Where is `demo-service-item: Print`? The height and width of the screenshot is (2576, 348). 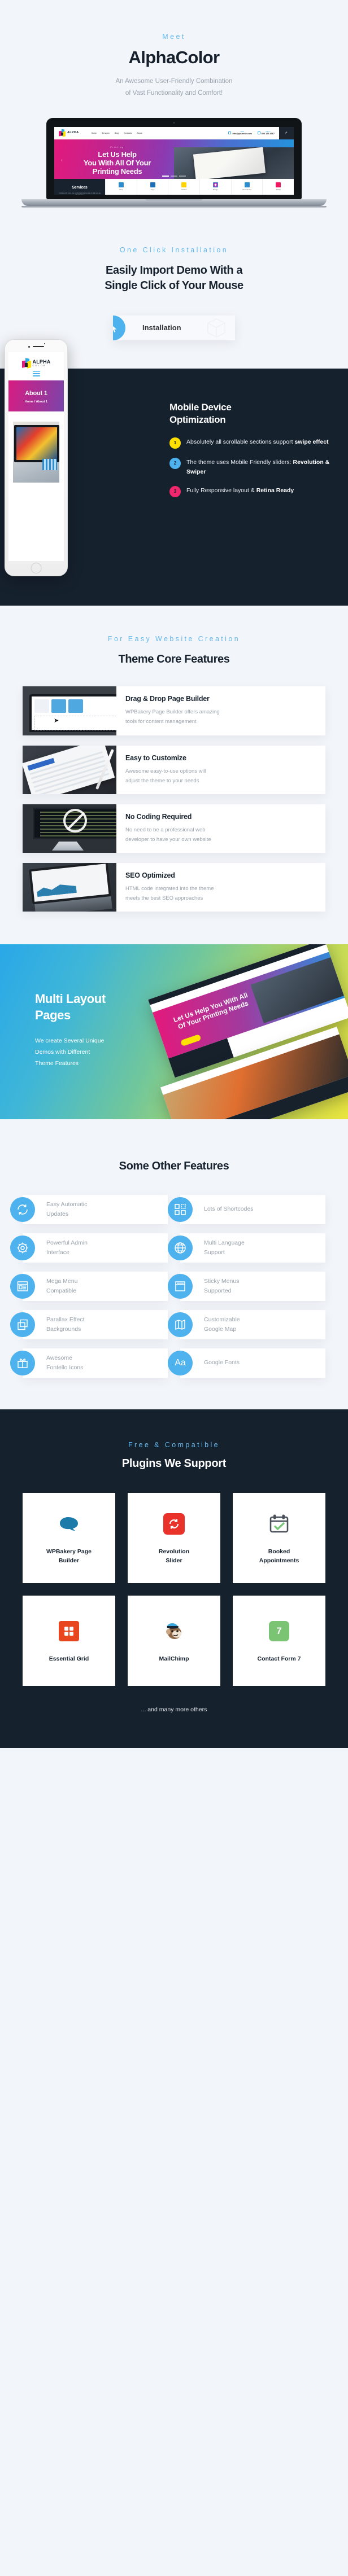 demo-service-item: Print is located at coordinates (121, 186).